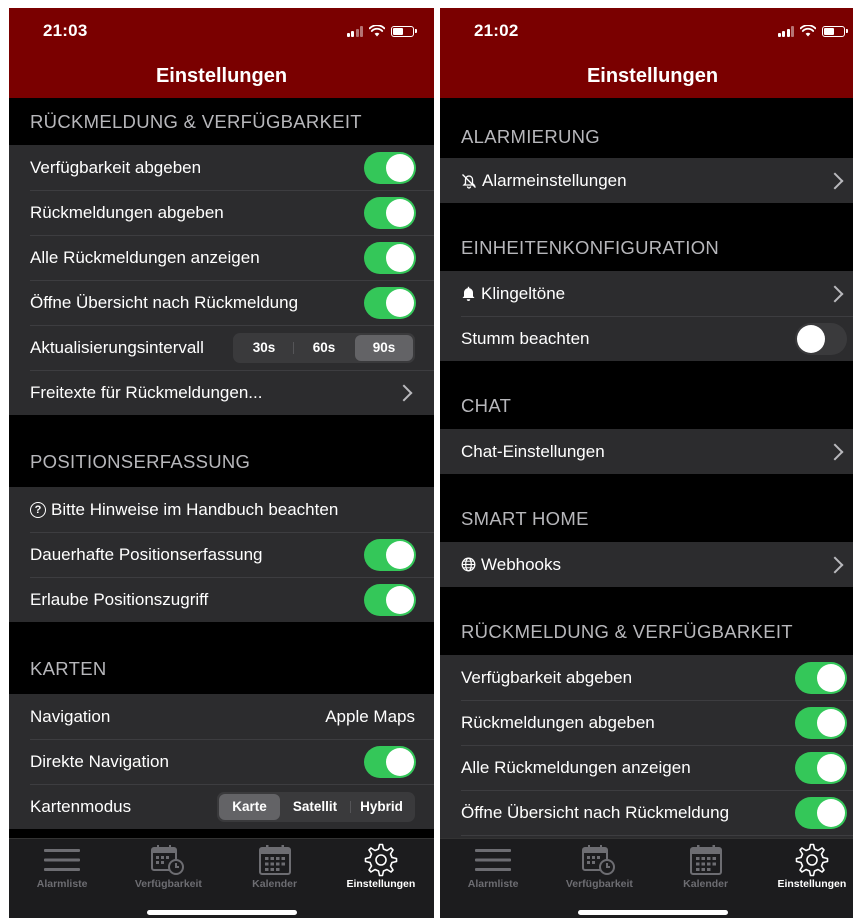 The image size is (853, 918). I want to click on row-stumm-beachten: Stumm beachten, so click(646, 338).